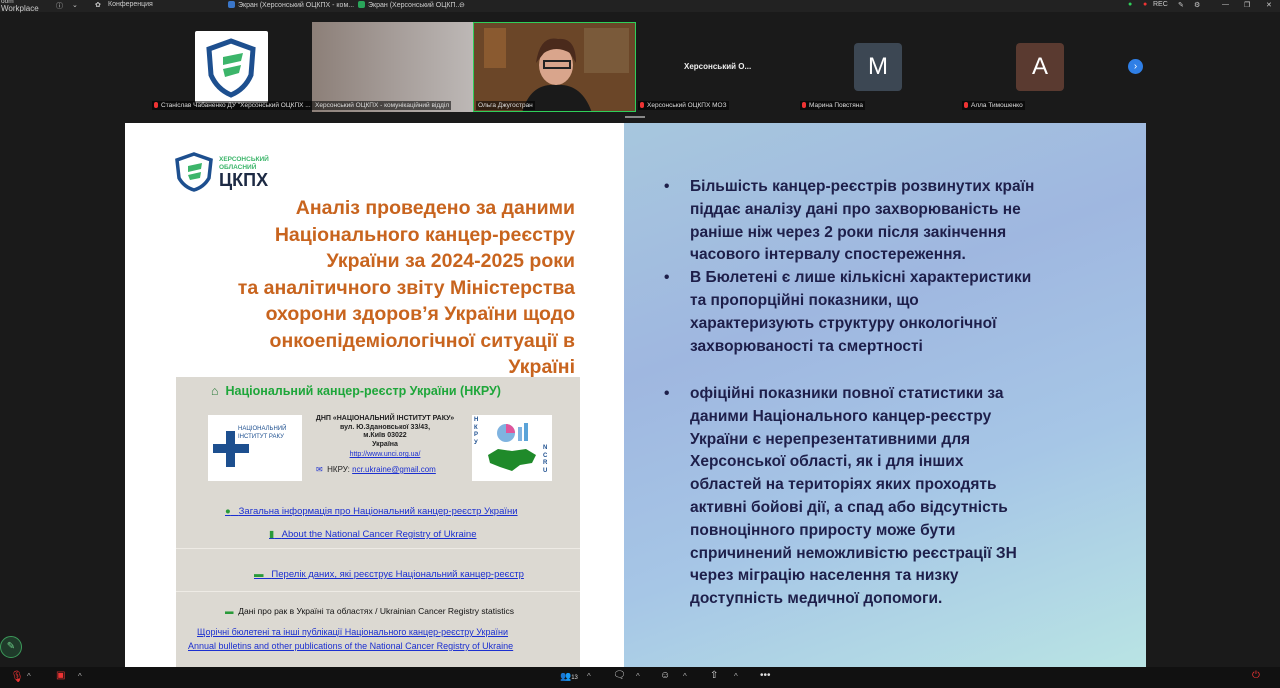 The image size is (1280, 688). I want to click on shield-icon: ●, so click(1130, 4).